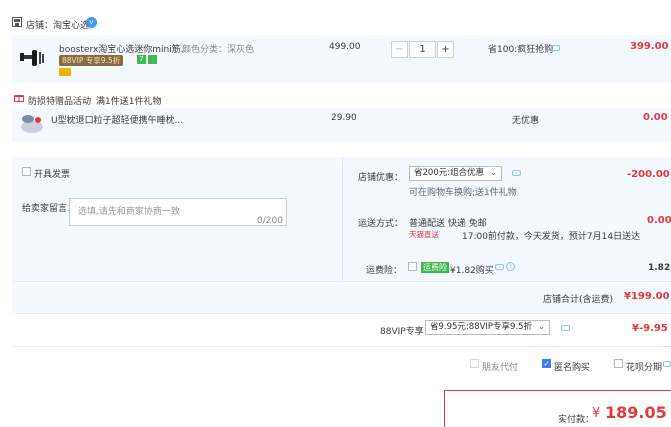 This screenshot has height=427, width=671. What do you see at coordinates (381, 178) in the screenshot?
I see `shop-discount-label: 店铺优惠：` at bounding box center [381, 178].